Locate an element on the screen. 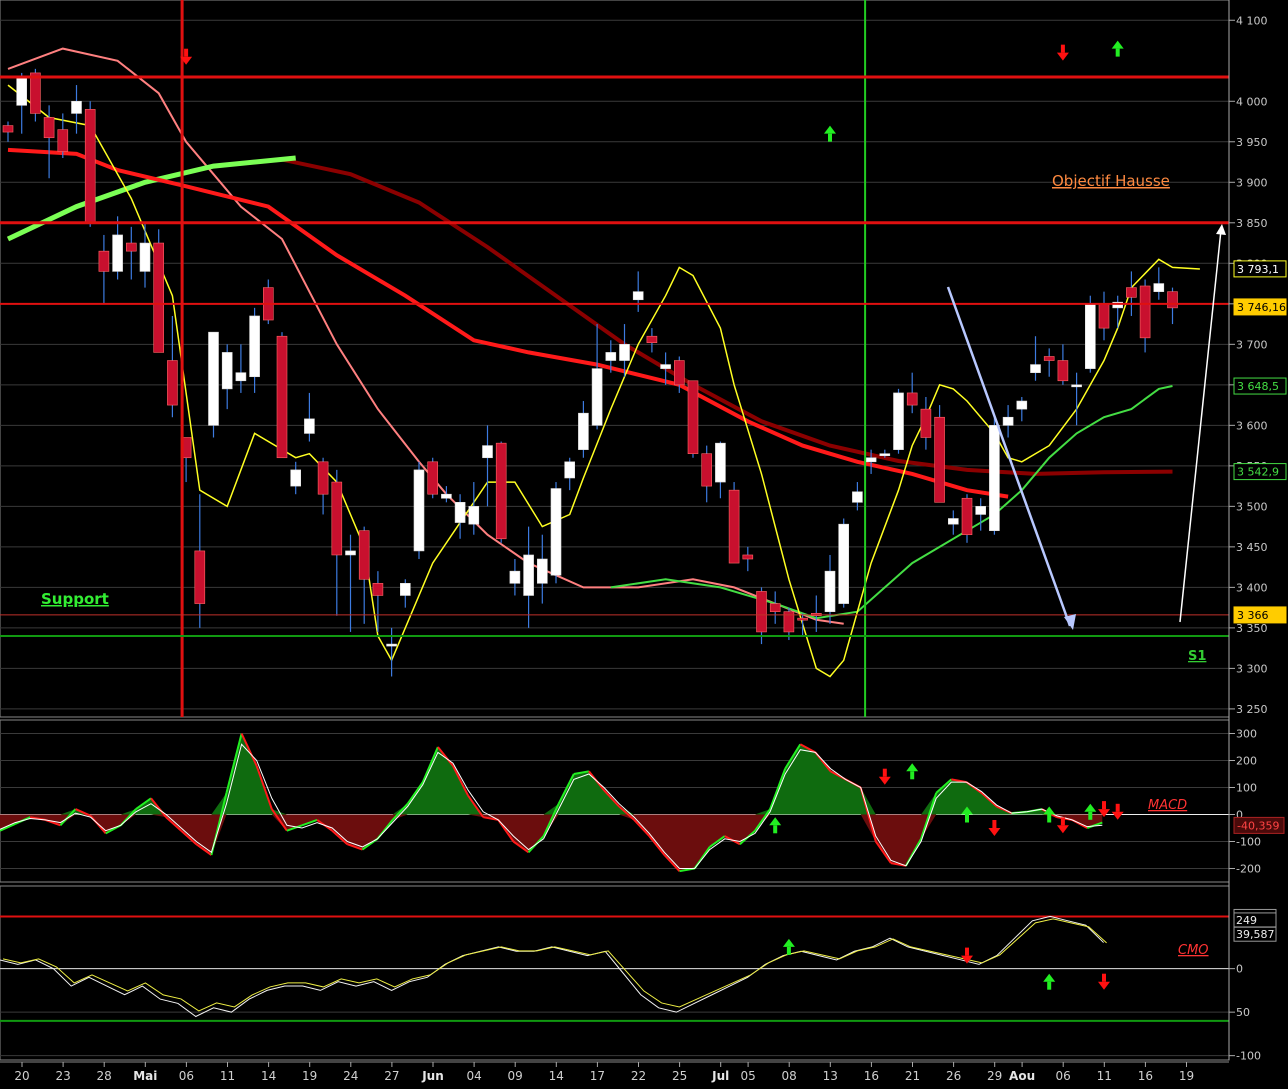  y-tick-label: 4 100 is located at coordinates (1252, 20).